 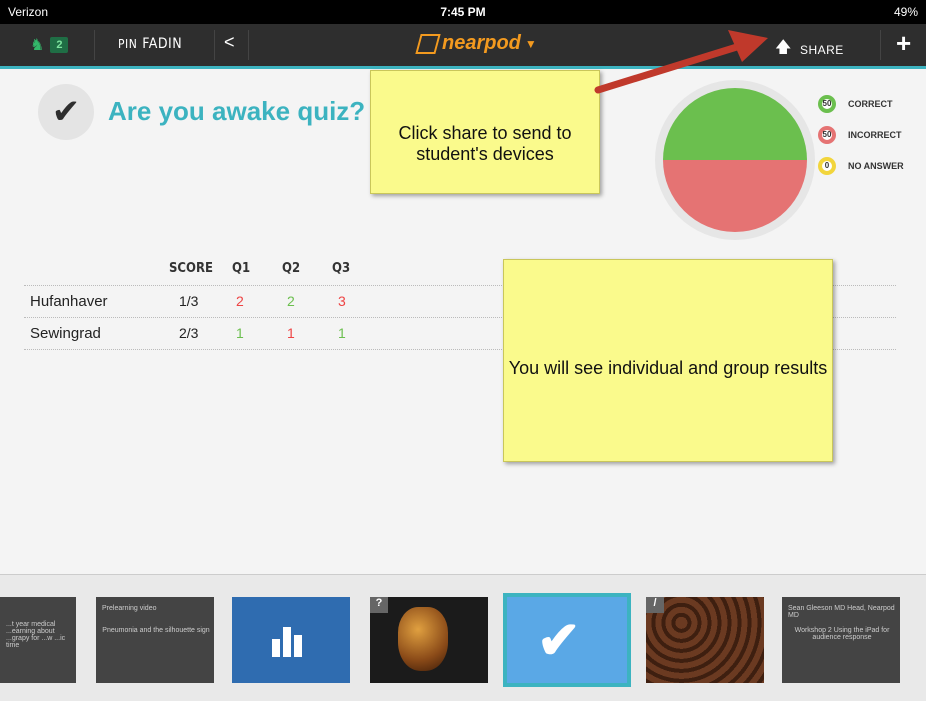 I want to click on slide-thumb-3d: ?, so click(x=429, y=640).